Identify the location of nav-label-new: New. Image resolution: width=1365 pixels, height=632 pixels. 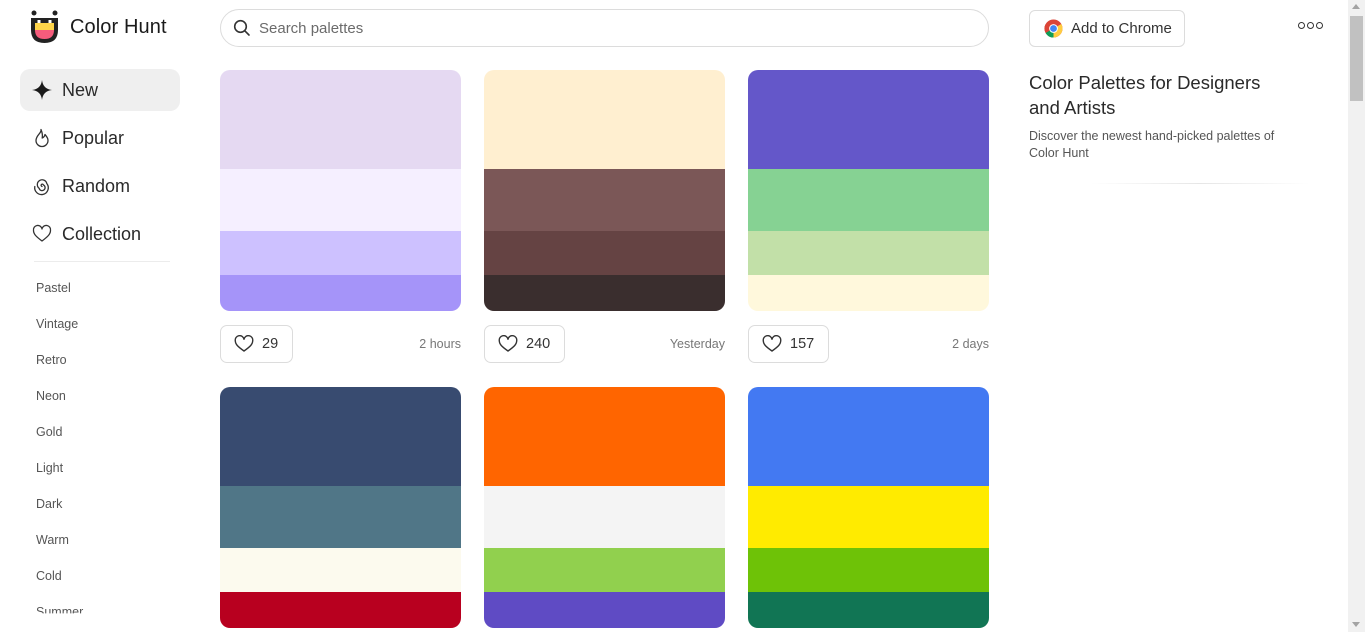
(80, 89).